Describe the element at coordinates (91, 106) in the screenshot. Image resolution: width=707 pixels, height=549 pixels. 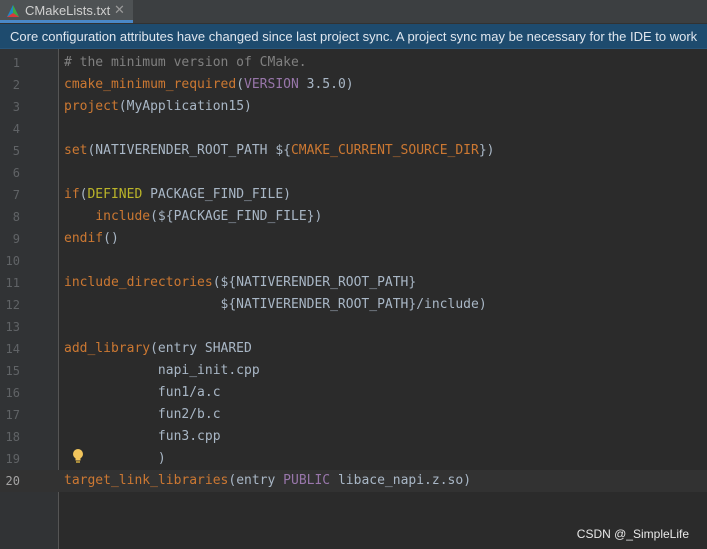
I see `code-token: project` at that location.